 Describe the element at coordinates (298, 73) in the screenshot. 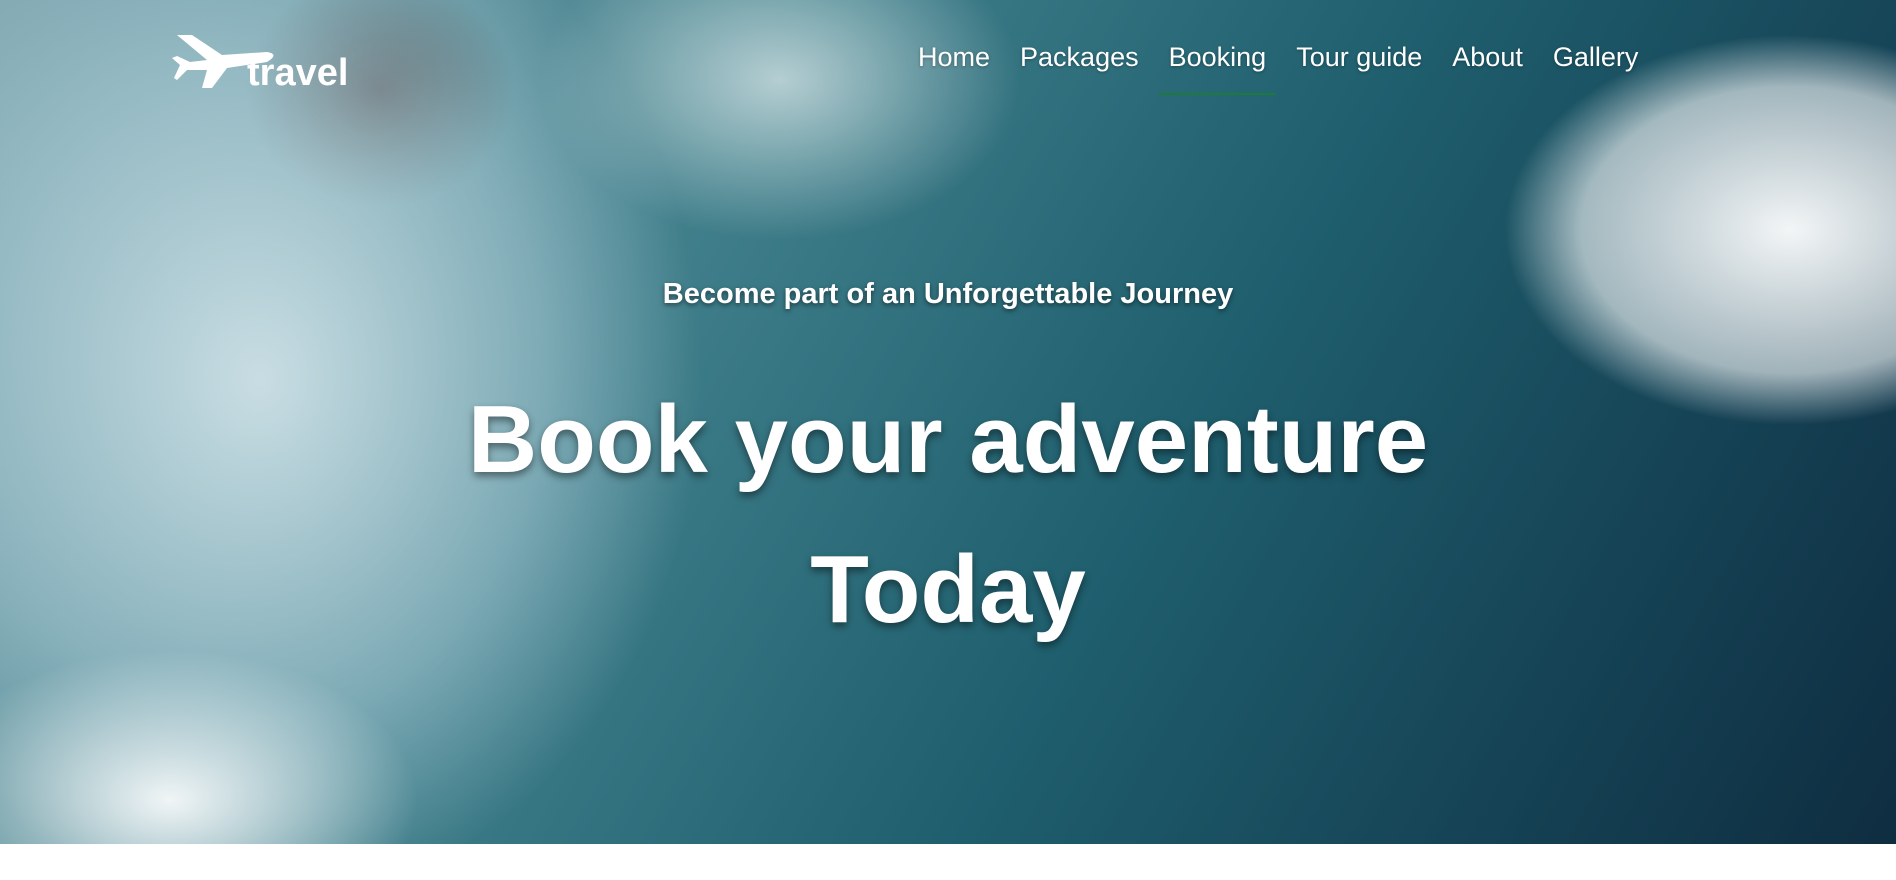

I see `logo-text: travel` at that location.